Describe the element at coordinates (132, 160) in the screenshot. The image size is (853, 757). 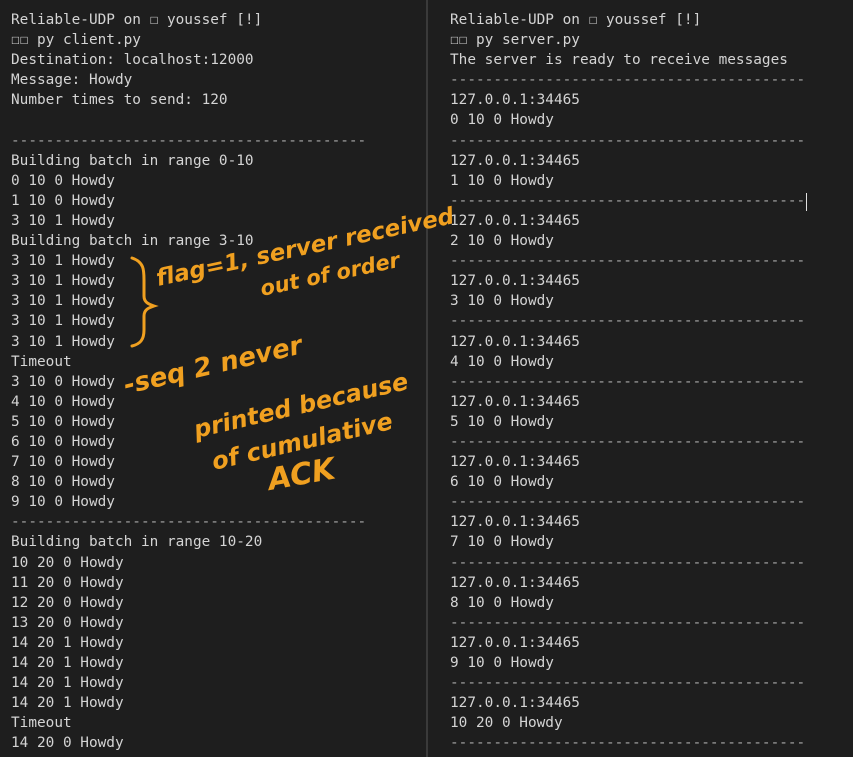
I see `terminal-line: Building batch in range 0-10` at that location.